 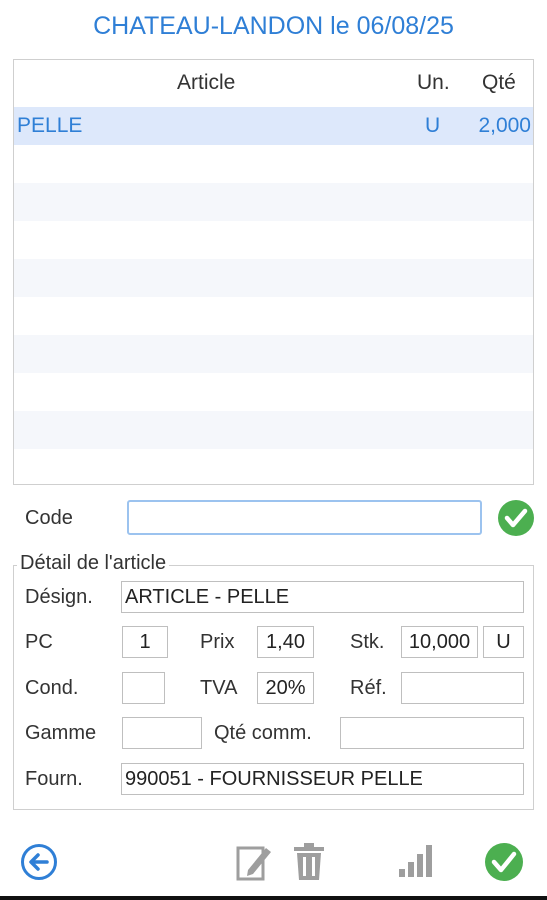 What do you see at coordinates (254, 862) in the screenshot?
I see `edit-icon` at bounding box center [254, 862].